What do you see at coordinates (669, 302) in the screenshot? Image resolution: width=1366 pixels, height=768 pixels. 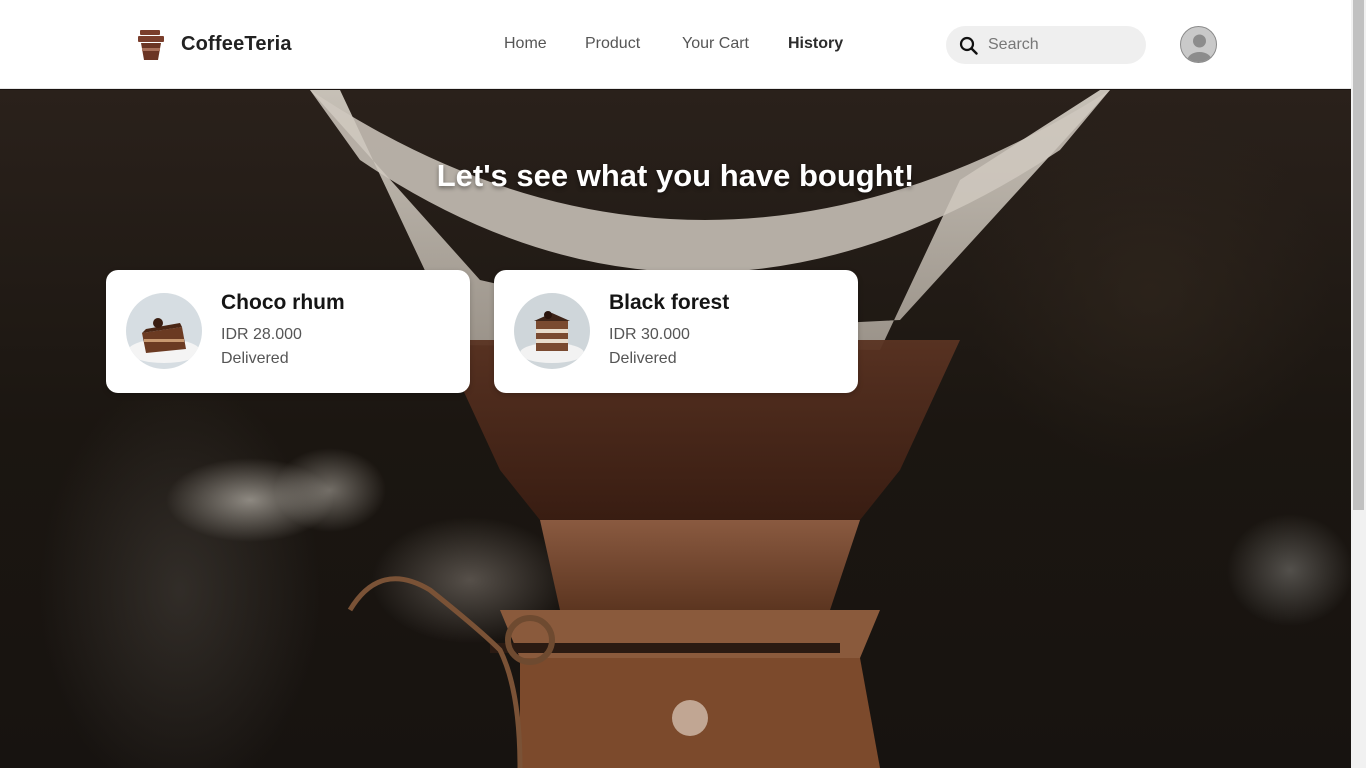 I see `product-name: Black forest` at bounding box center [669, 302].